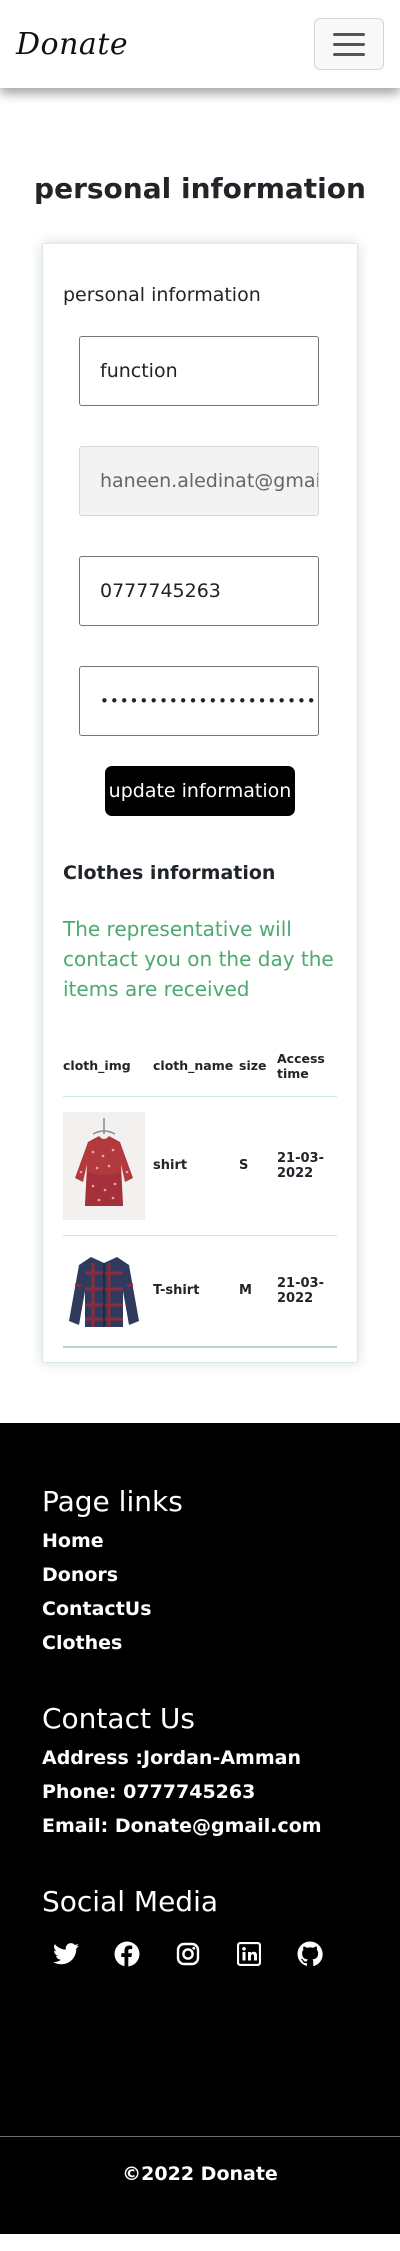  I want to click on contact-us-title: Contact Us, so click(118, 1718).